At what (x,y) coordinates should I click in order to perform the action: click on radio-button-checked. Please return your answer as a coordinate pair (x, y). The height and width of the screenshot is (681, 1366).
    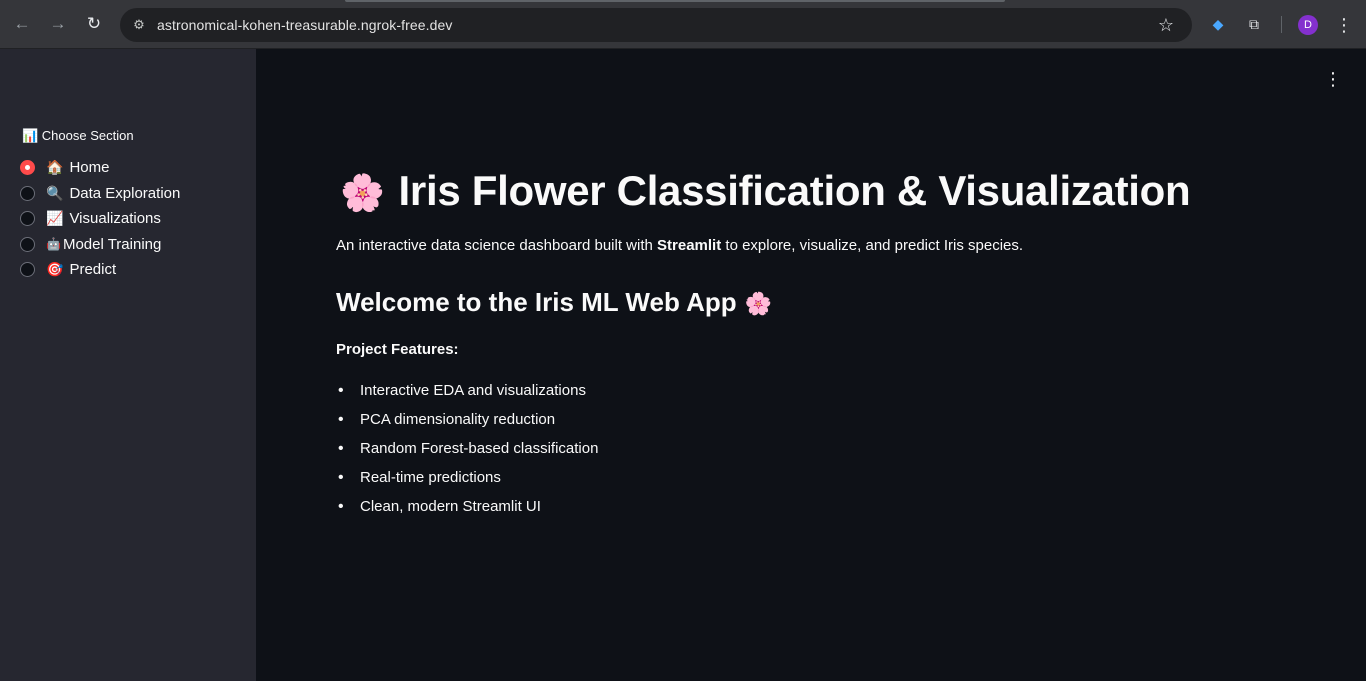
    Looking at the image, I should click on (27, 167).